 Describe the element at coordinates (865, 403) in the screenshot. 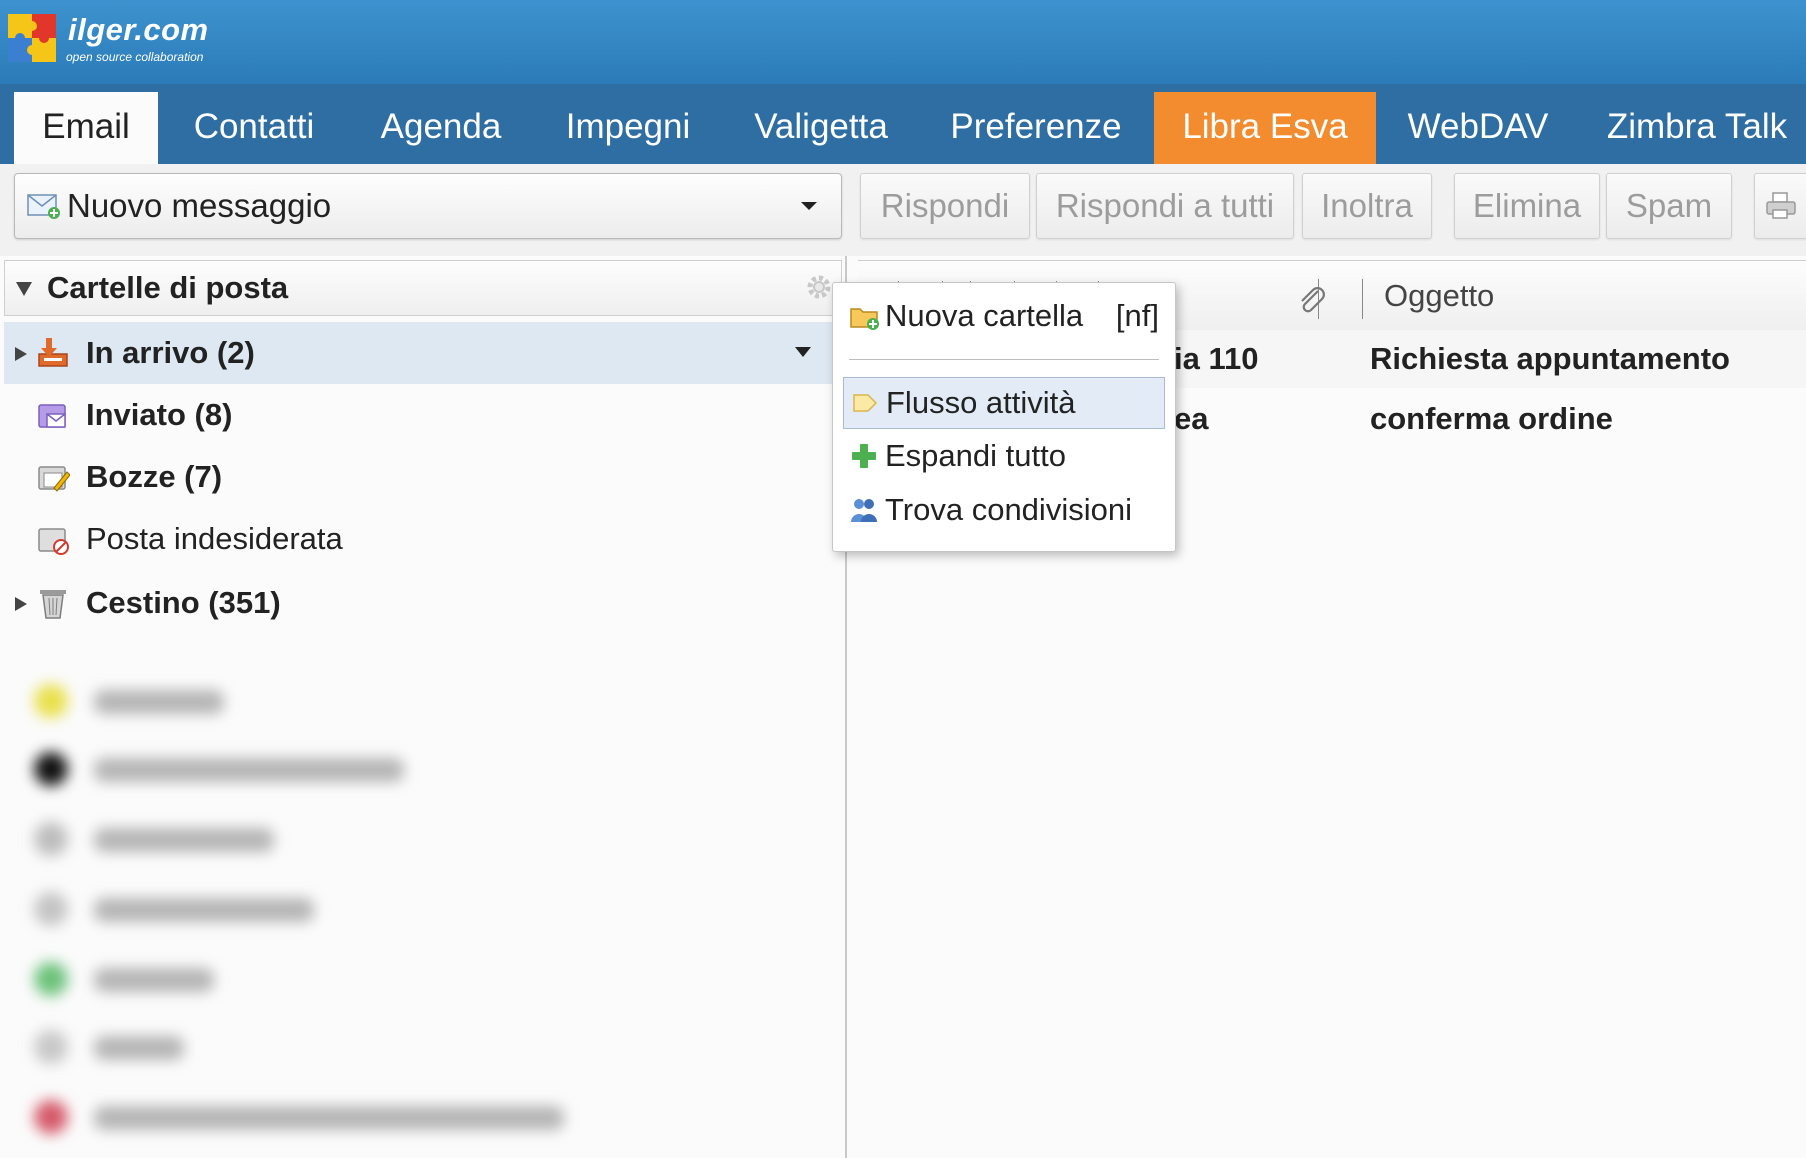

I see `activity-stream-icon` at that location.